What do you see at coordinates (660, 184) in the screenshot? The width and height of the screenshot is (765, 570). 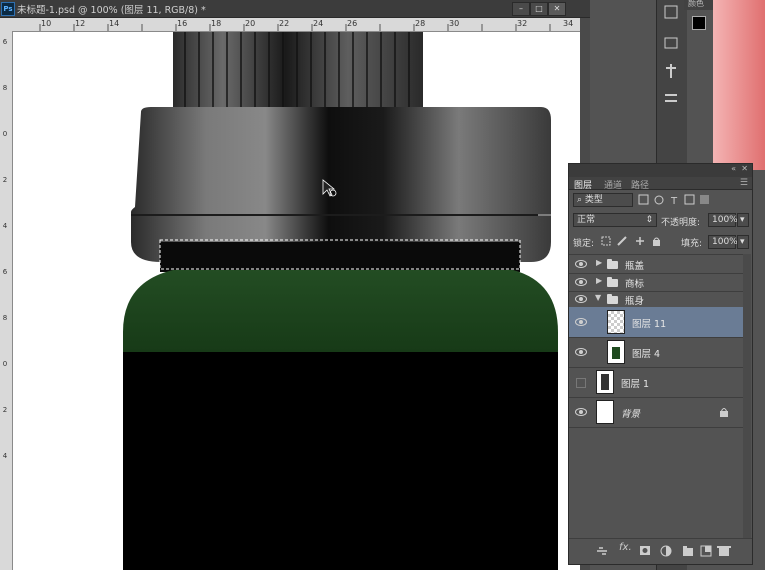 I see `layers-panel-tabs: 图层 通道 路径 ☰` at bounding box center [660, 184].